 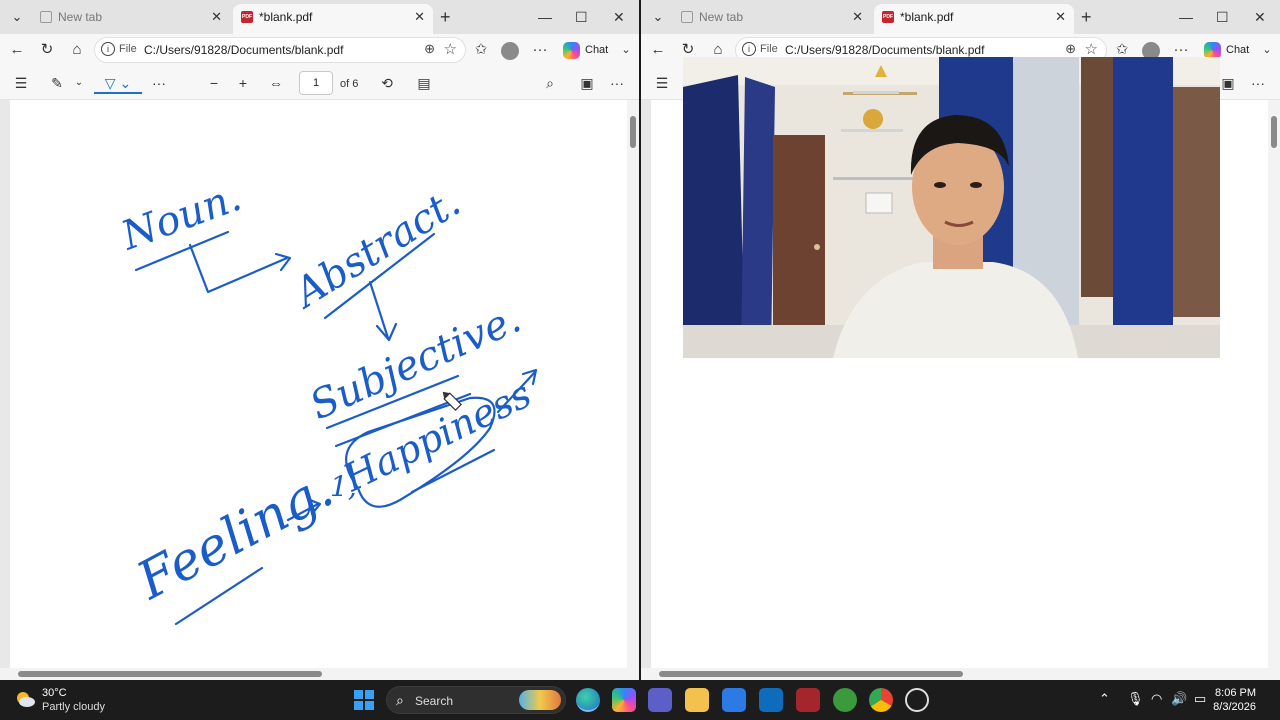 What do you see at coordinates (243, 83) in the screenshot?
I see `zoom-in-icon: +` at bounding box center [243, 83].